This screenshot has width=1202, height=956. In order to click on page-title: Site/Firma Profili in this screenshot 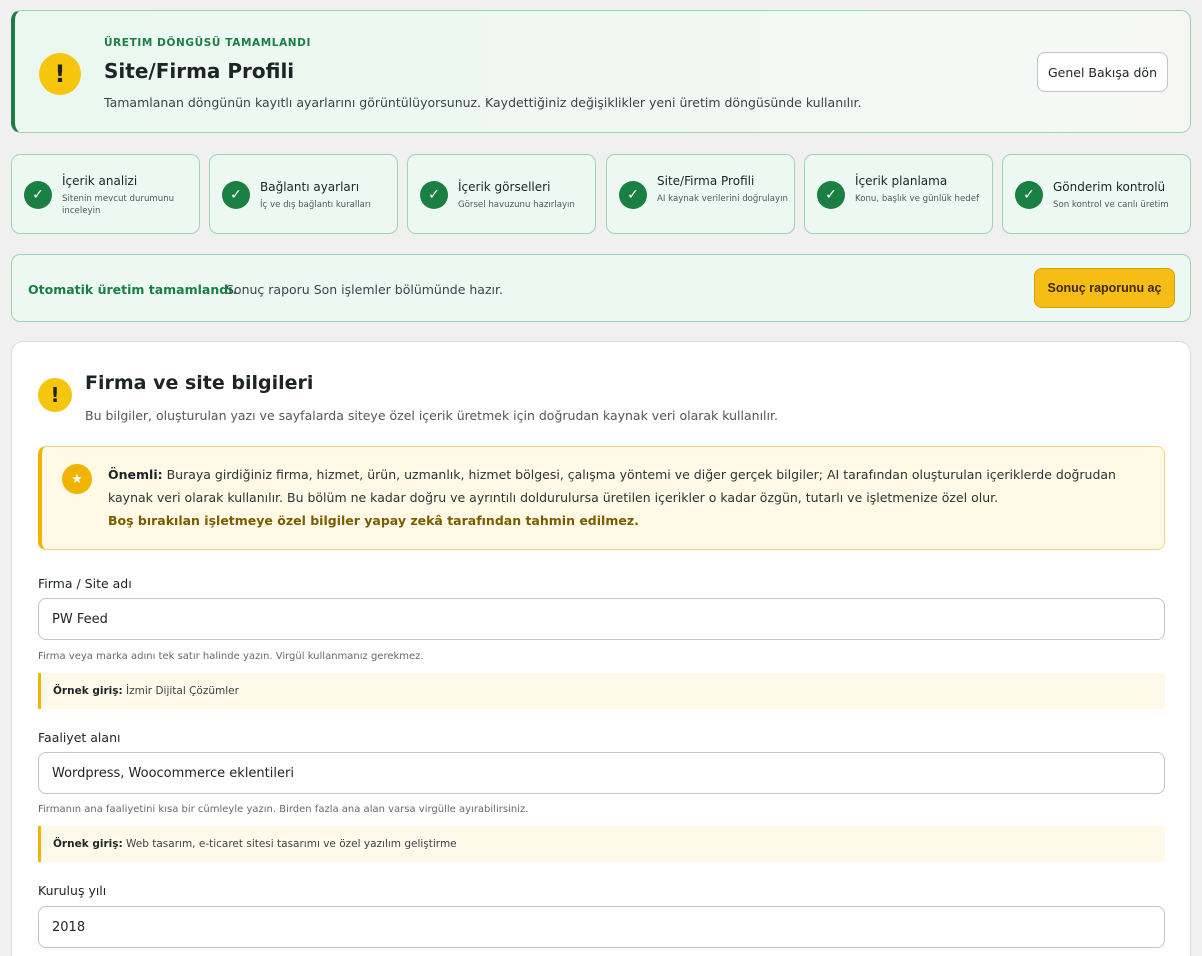, I will do `click(199, 71)`.